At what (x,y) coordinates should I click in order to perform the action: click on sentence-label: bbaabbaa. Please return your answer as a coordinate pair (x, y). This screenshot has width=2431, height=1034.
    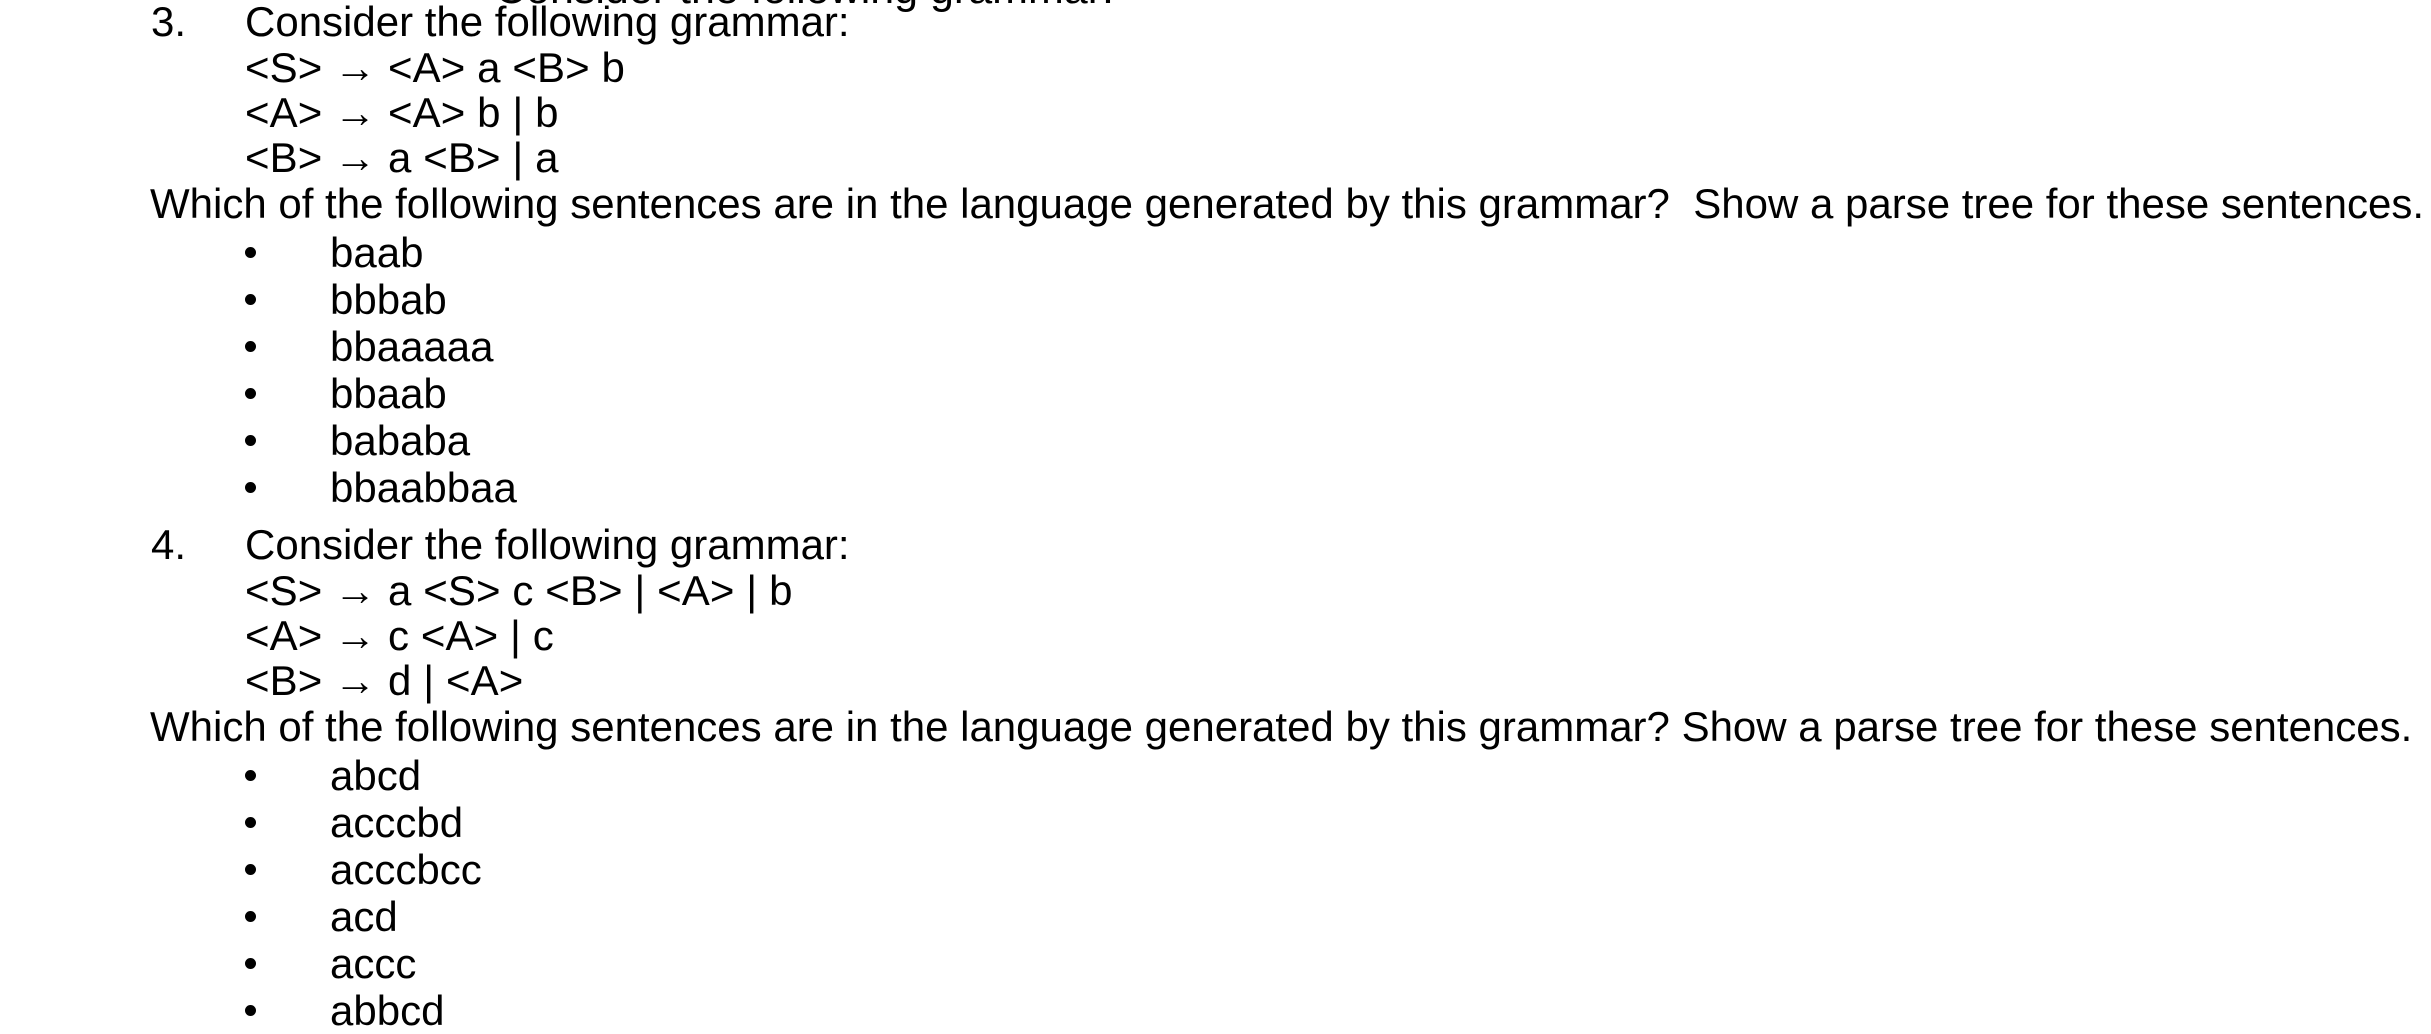
    Looking at the image, I should click on (423, 487).